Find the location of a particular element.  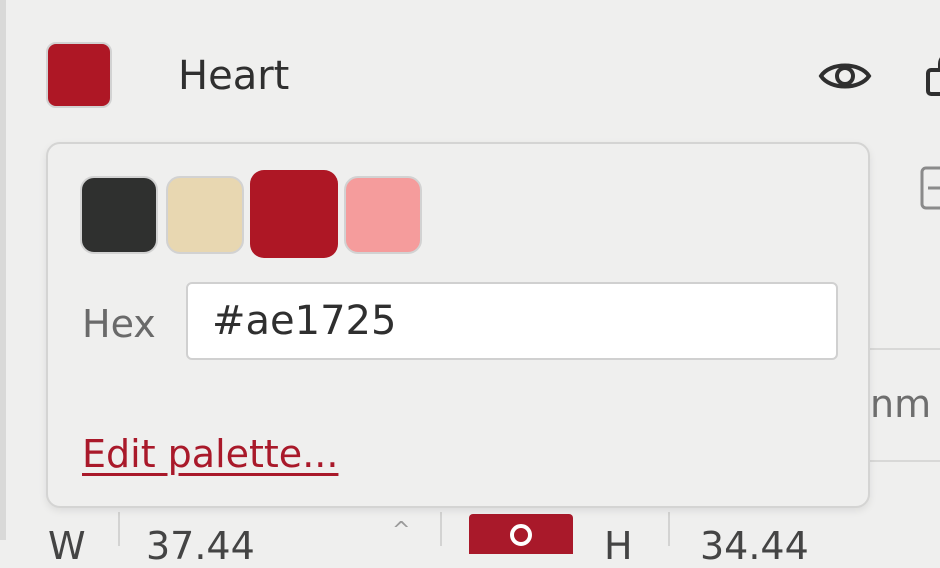

chevron-up-icon: ^ is located at coordinates (401, 530).